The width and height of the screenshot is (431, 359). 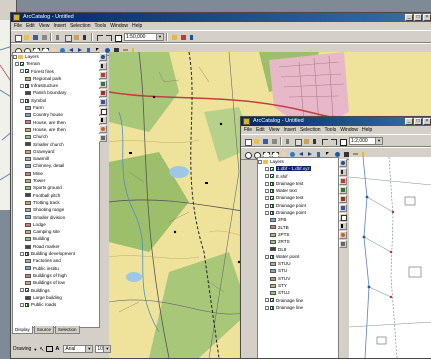 What do you see at coordinates (56, 92) in the screenshot?
I see `toc-legend-item: Parish boundary` at bounding box center [56, 92].